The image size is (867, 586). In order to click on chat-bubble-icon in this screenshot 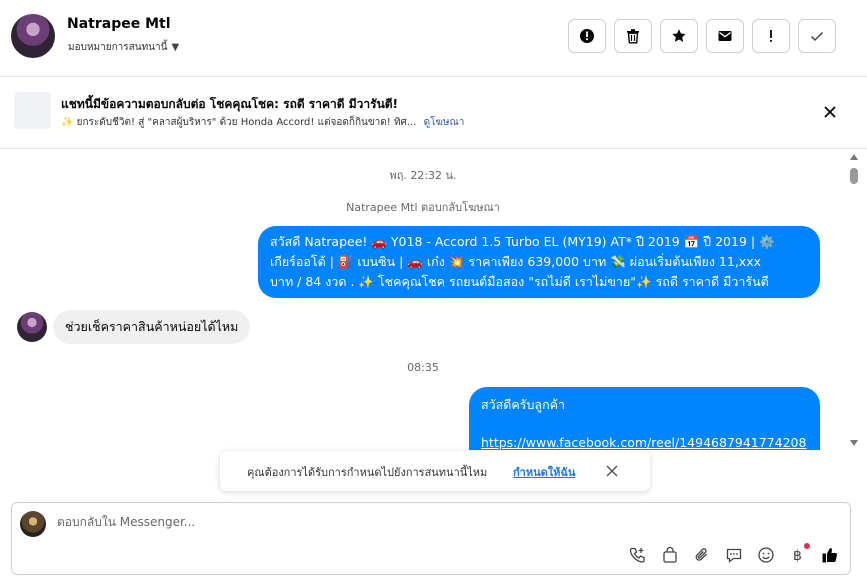, I will do `click(734, 555)`.